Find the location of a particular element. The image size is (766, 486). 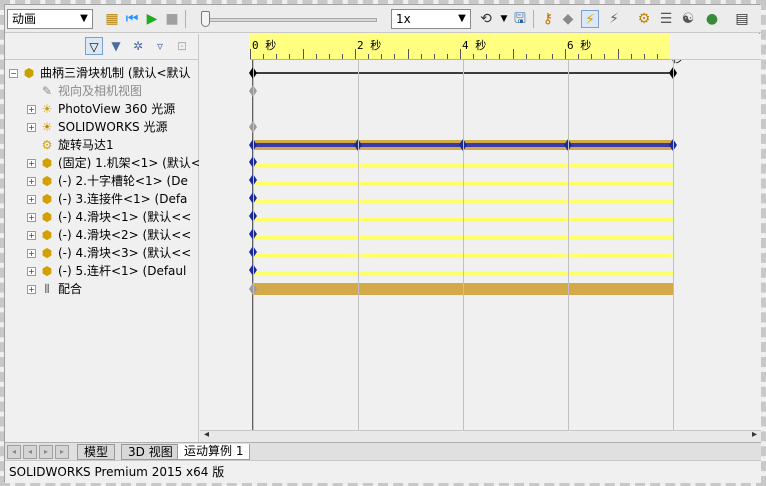

motor-icon: ⚡ is located at coordinates (590, 19).